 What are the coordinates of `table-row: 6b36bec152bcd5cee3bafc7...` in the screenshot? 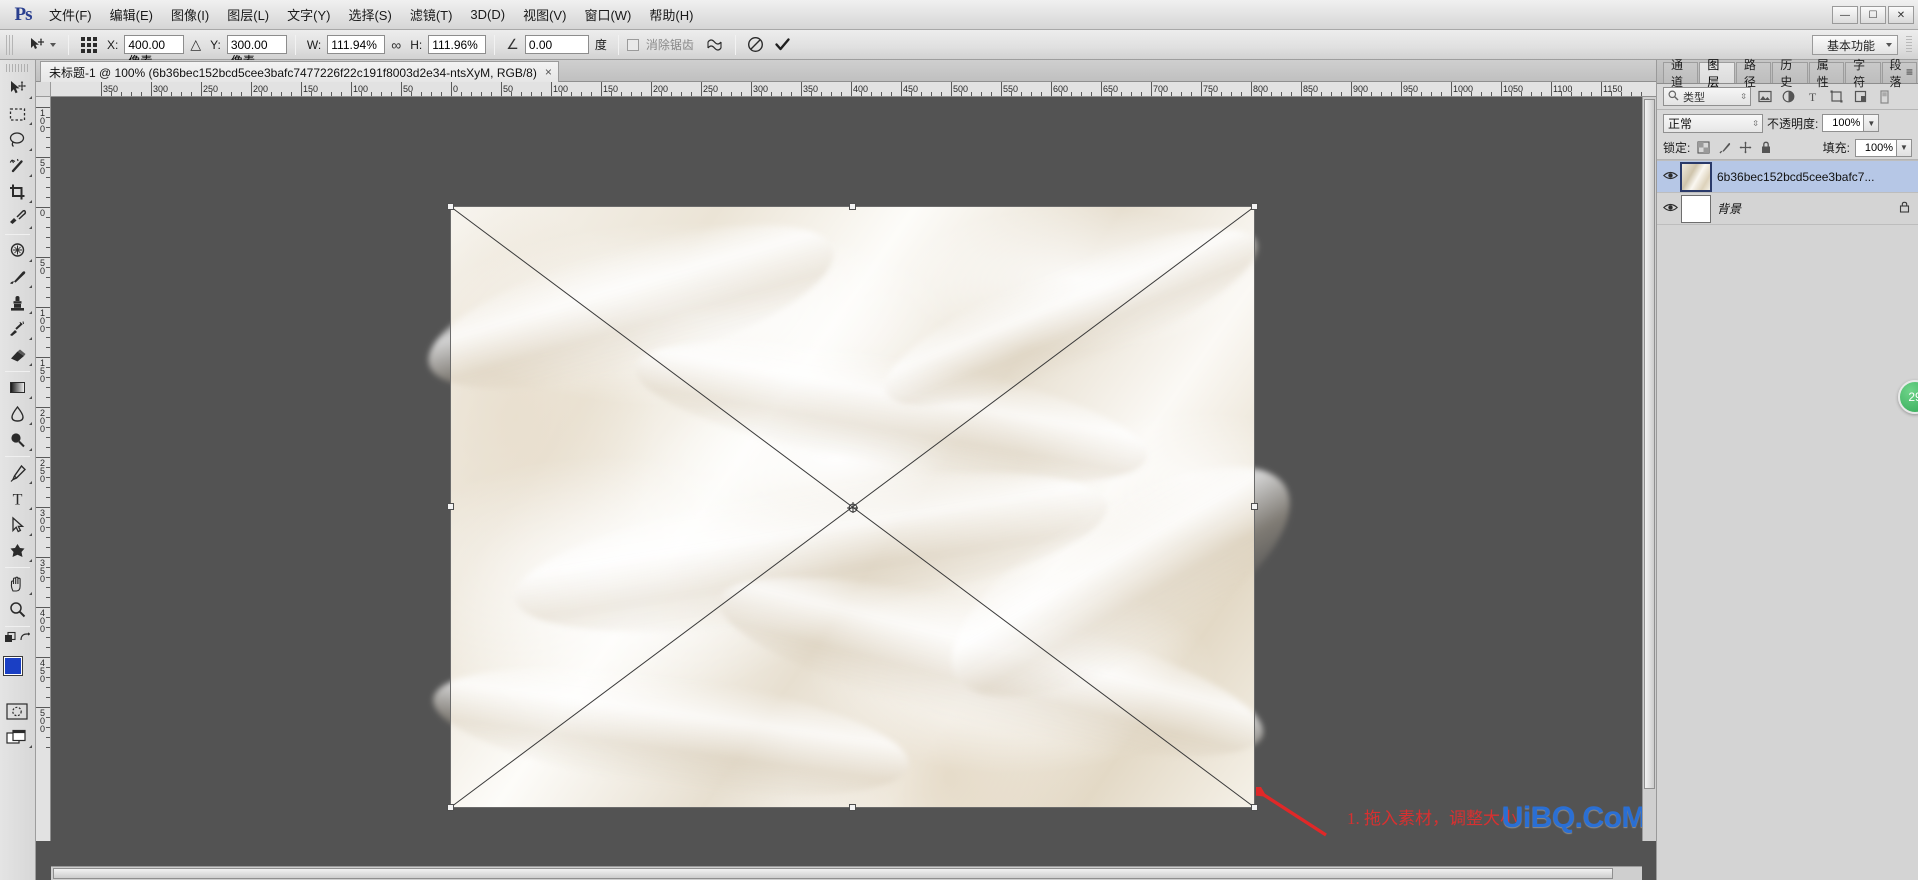 It's located at (1787, 177).